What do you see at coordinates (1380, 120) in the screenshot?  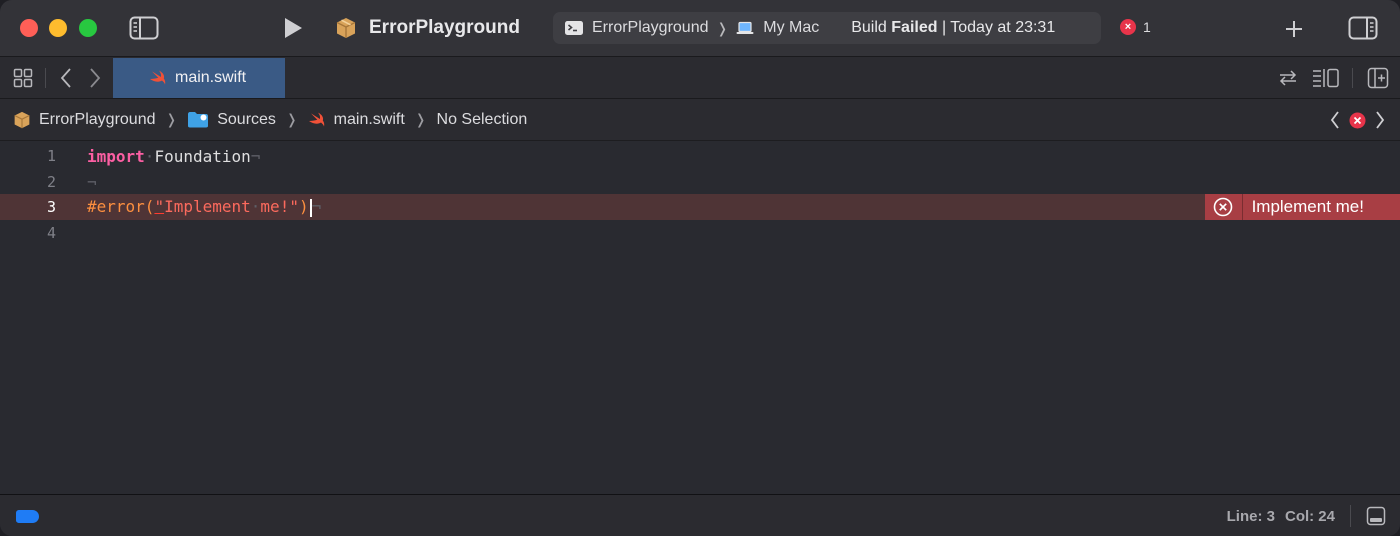 I see `next-issue-icon` at bounding box center [1380, 120].